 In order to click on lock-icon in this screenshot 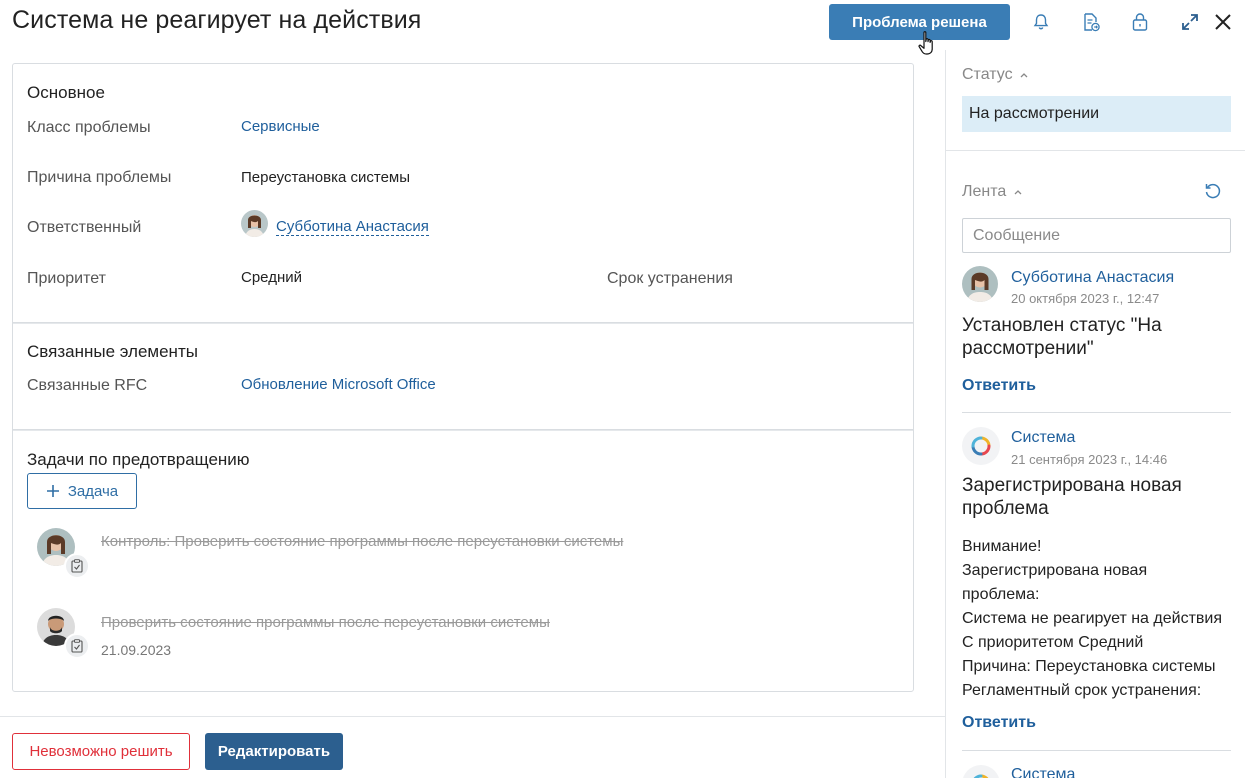, I will do `click(1140, 22)`.